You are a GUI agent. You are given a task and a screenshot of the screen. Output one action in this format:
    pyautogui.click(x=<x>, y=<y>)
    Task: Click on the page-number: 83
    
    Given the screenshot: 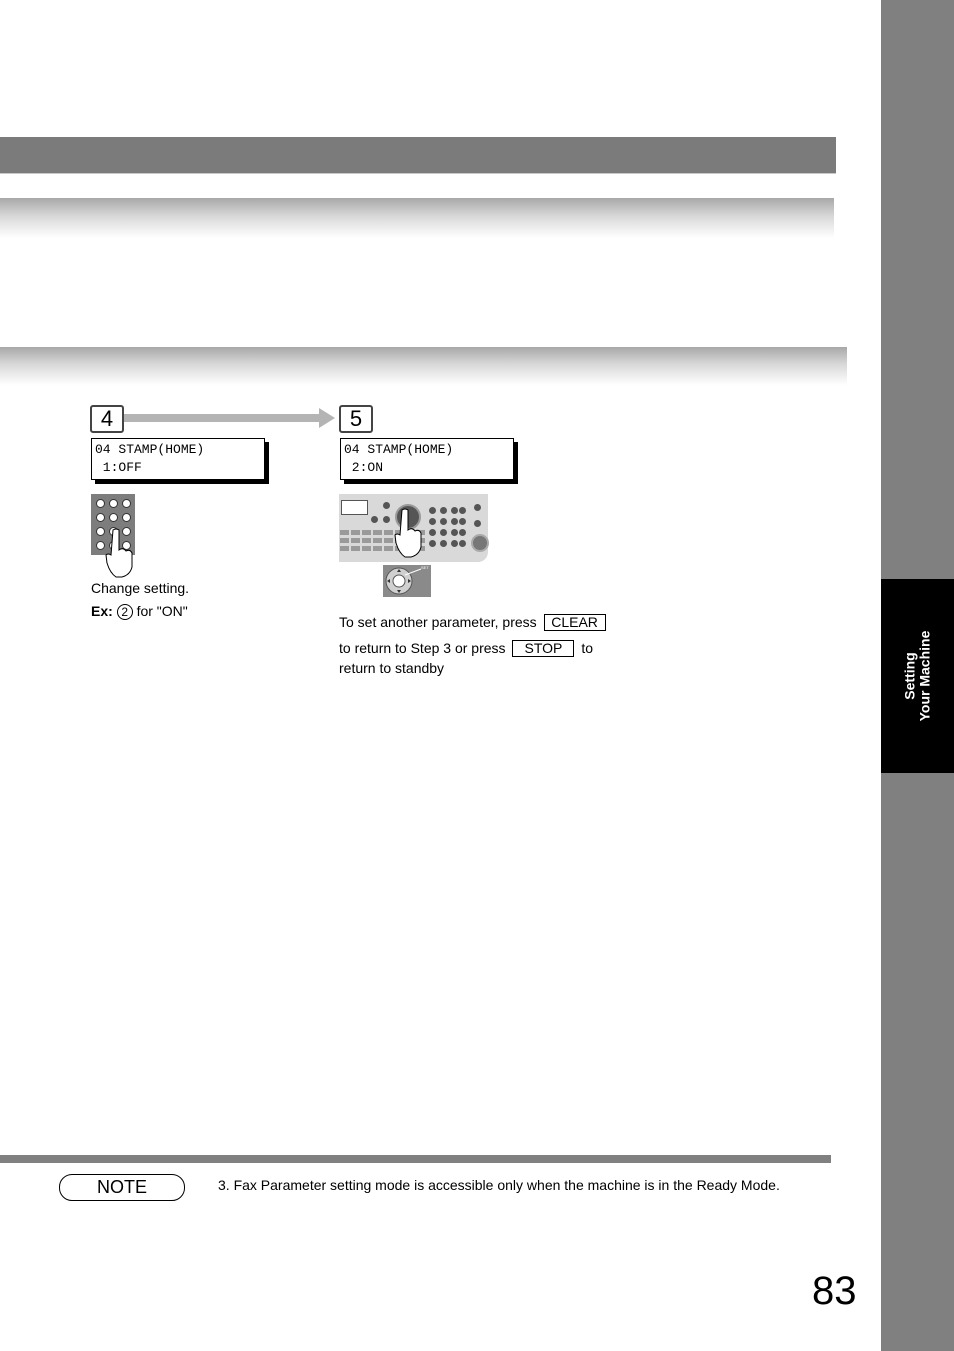 What is the action you would take?
    pyautogui.click(x=834, y=1291)
    